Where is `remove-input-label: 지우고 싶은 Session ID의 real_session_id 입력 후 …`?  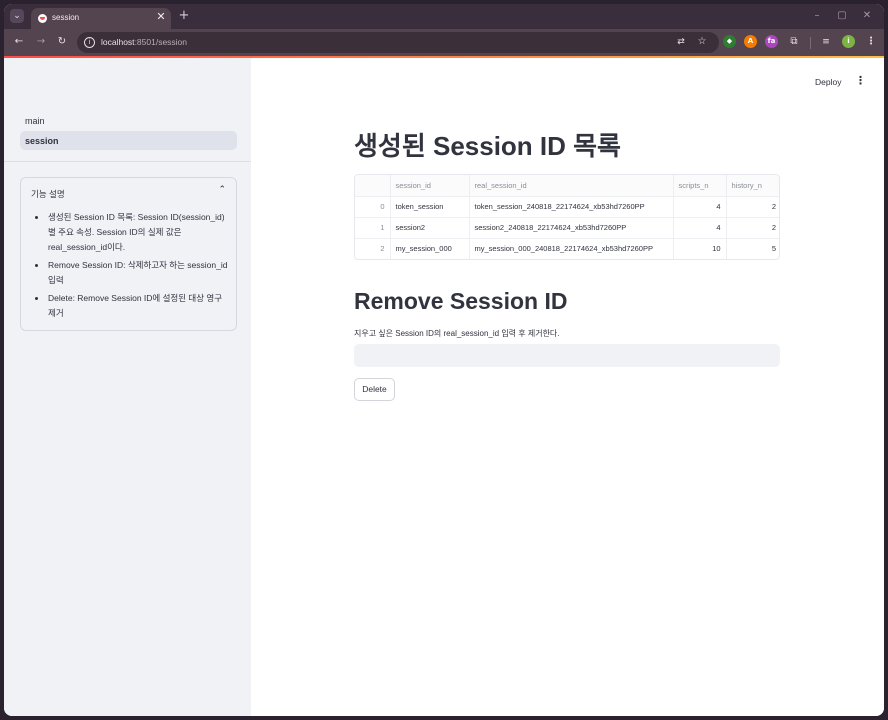
remove-input-label: 지우고 싶은 Session ID의 real_session_id 입력 후 … is located at coordinates (457, 333).